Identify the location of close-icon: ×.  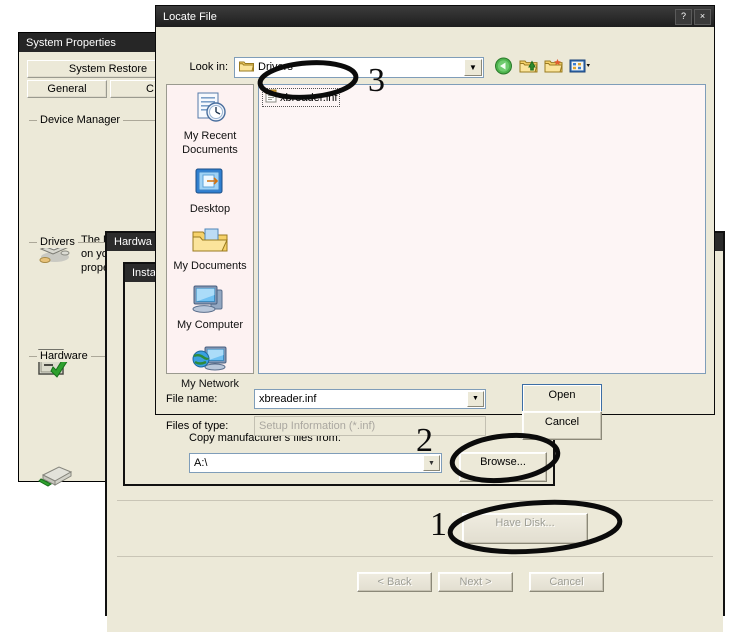
(702, 16).